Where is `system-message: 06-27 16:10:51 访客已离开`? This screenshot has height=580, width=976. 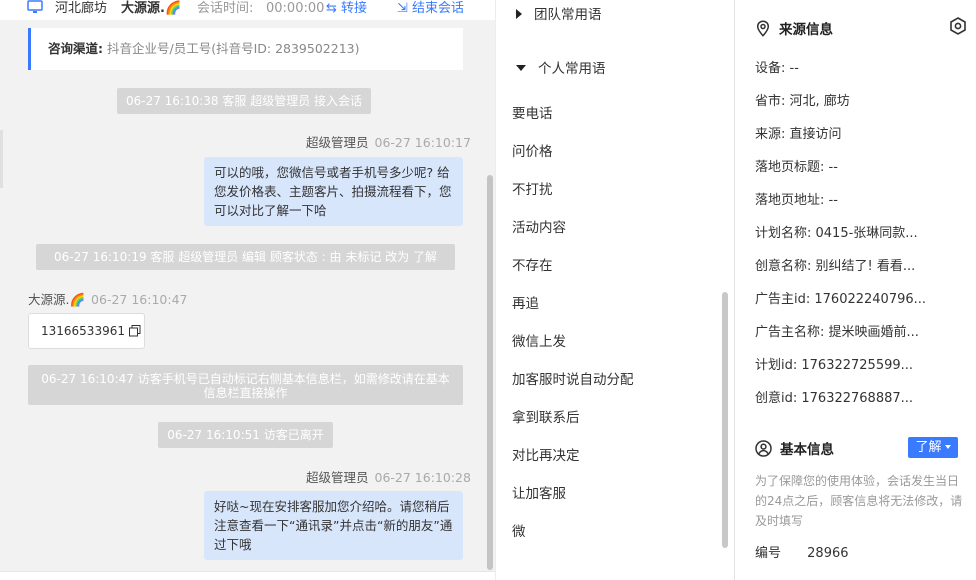 system-message: 06-27 16:10:51 访客已离开 is located at coordinates (245, 435).